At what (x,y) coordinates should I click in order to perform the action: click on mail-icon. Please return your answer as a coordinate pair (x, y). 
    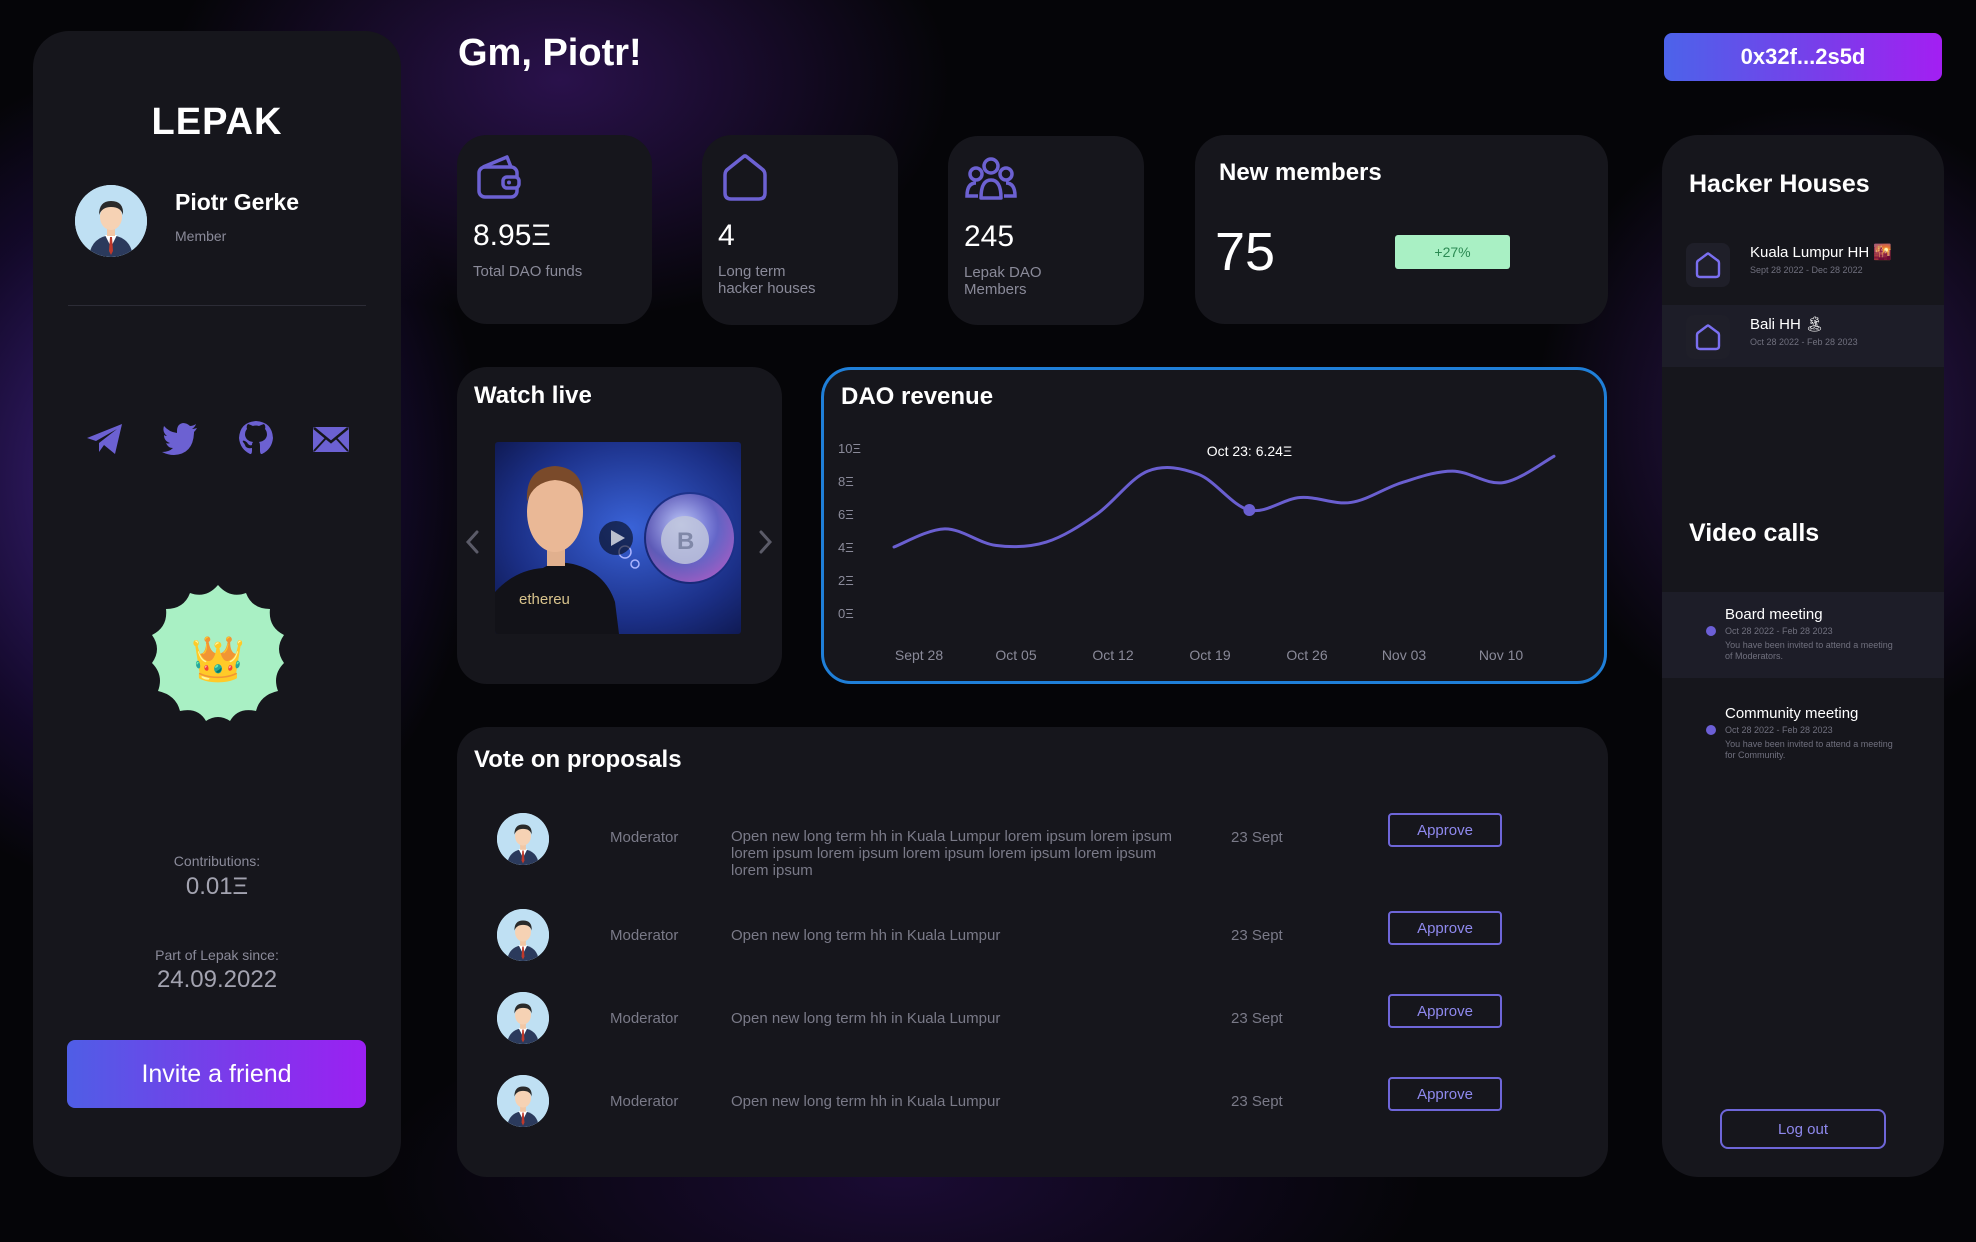
    Looking at the image, I should click on (331, 439).